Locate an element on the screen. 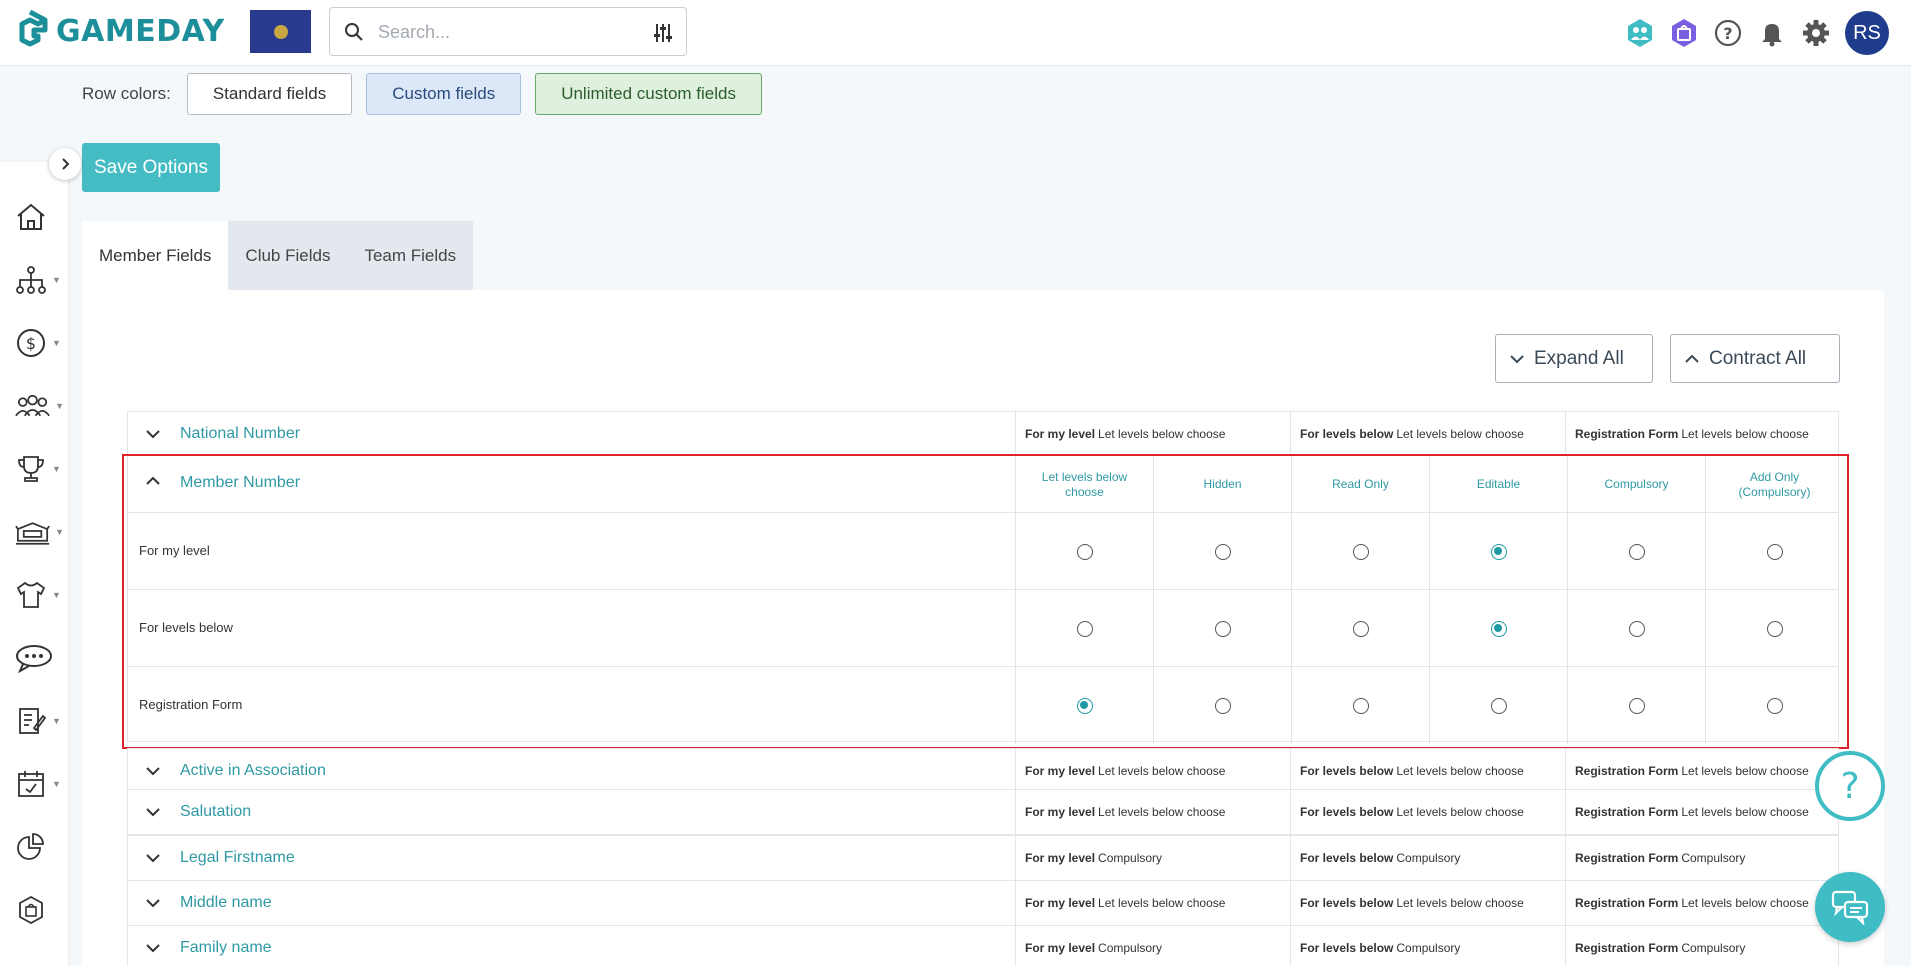 The height and width of the screenshot is (966, 1911). gameday-logo: GAMEDAY is located at coordinates (118, 31).